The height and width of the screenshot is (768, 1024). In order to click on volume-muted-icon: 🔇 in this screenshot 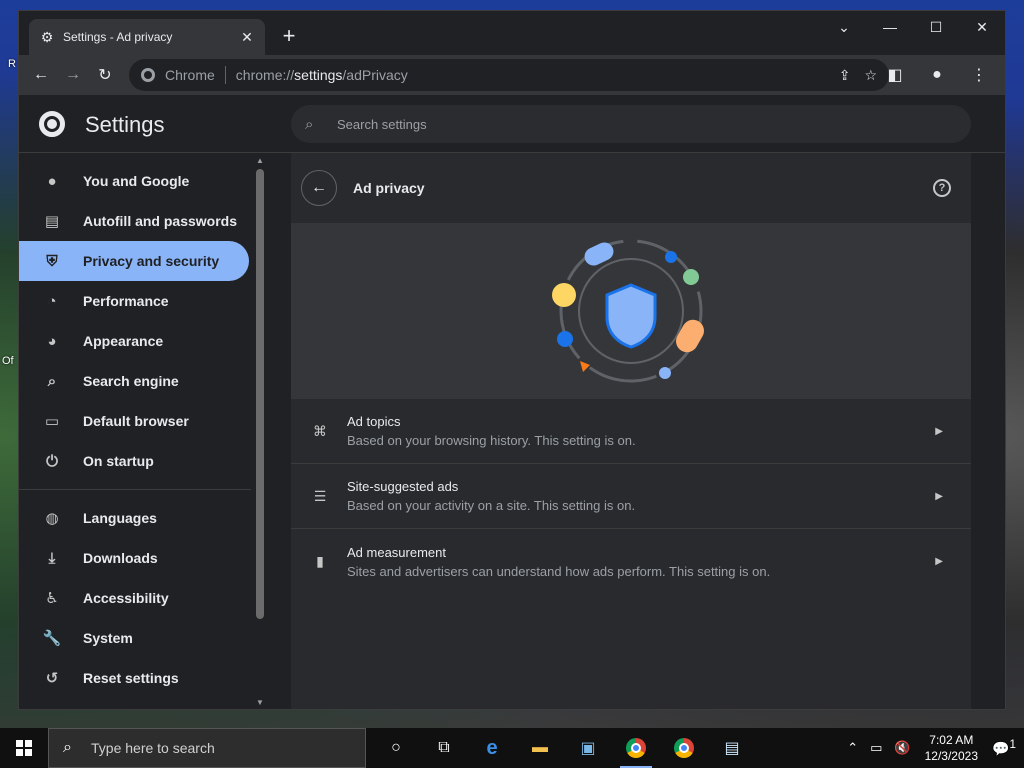, I will do `click(902, 748)`.